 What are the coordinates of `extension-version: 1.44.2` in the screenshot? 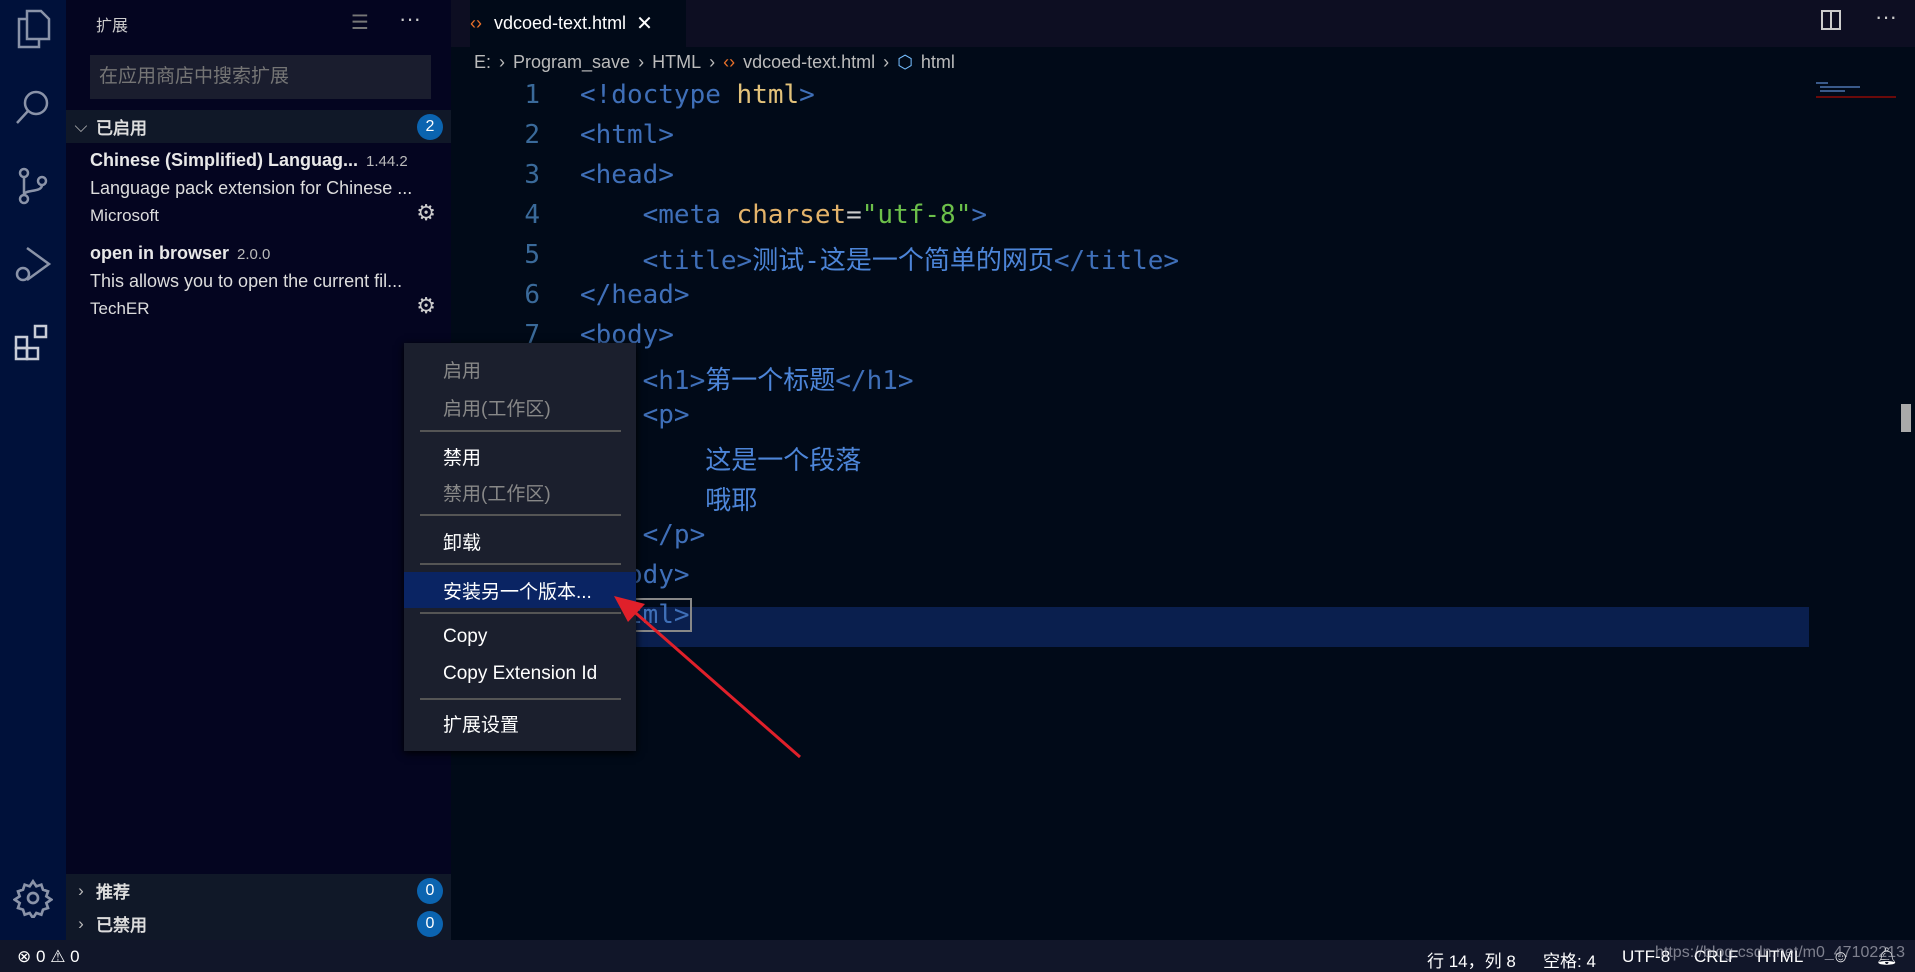 It's located at (387, 161).